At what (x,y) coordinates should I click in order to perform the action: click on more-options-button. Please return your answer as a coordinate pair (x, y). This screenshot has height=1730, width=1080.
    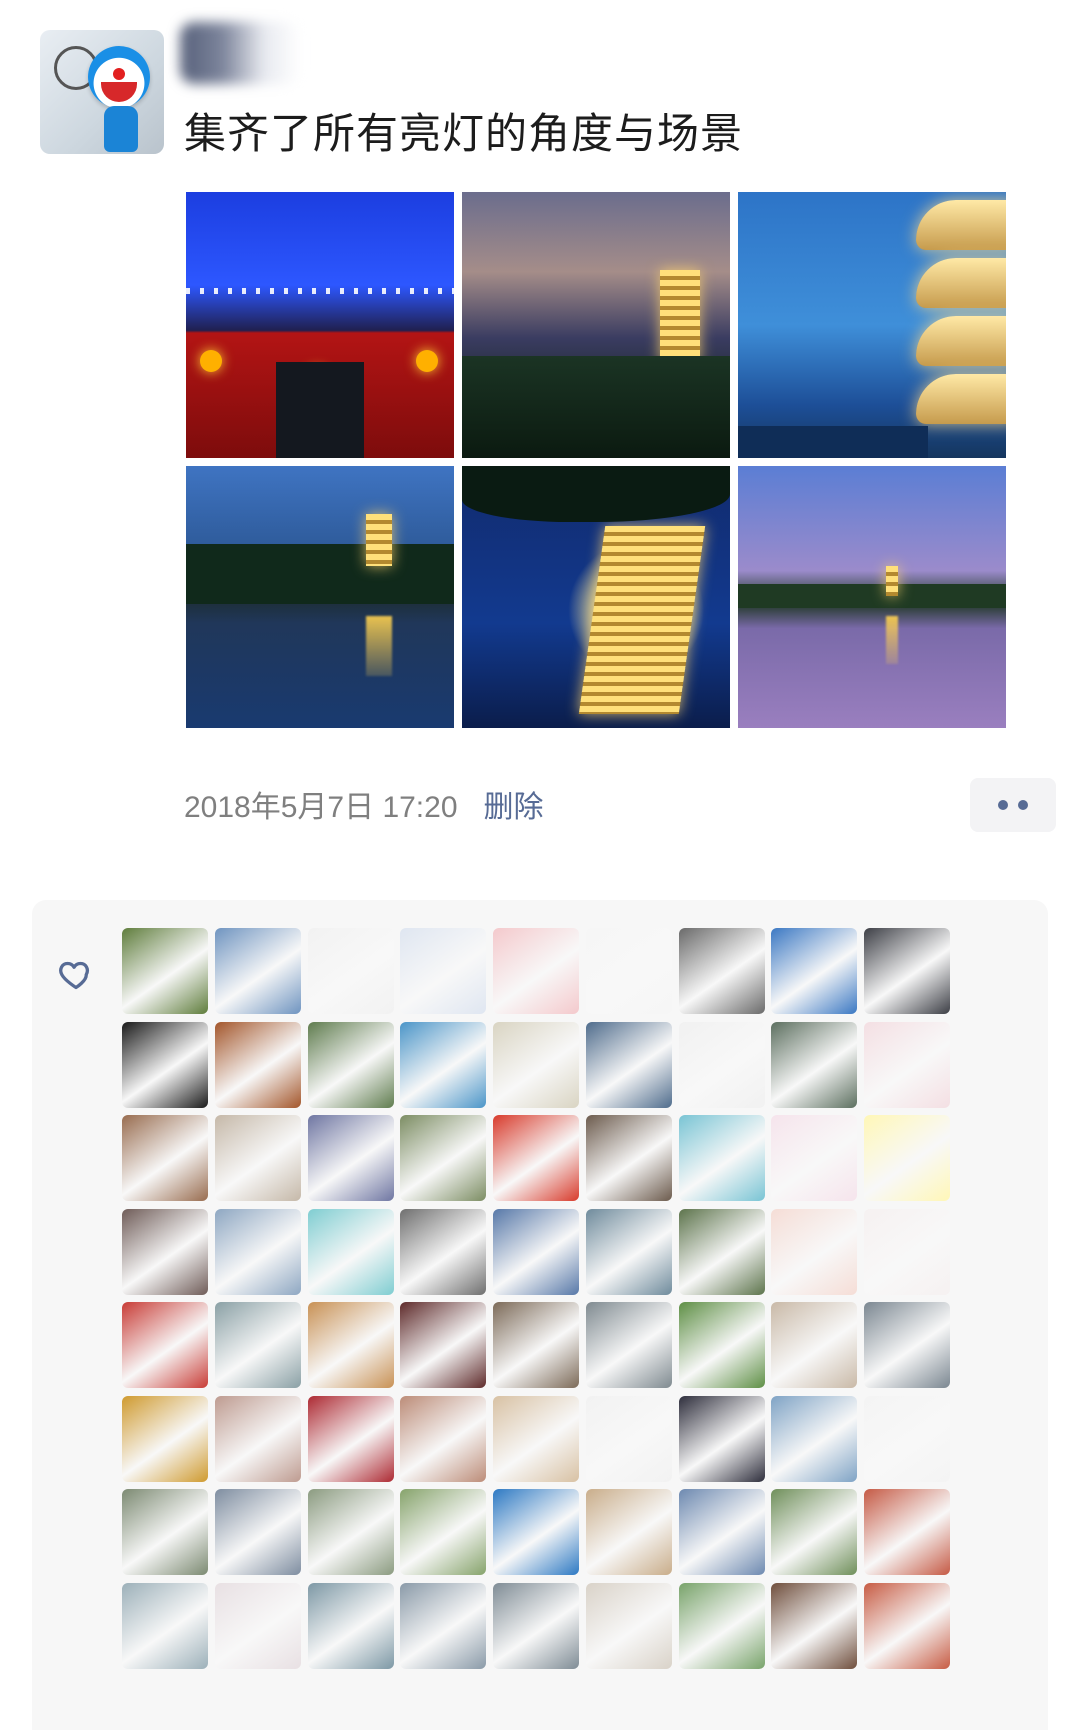
    Looking at the image, I should click on (1013, 805).